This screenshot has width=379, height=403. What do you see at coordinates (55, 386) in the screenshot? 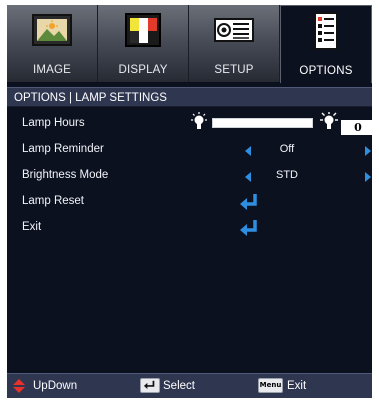
I see `updown-hint-label: UpDown` at bounding box center [55, 386].